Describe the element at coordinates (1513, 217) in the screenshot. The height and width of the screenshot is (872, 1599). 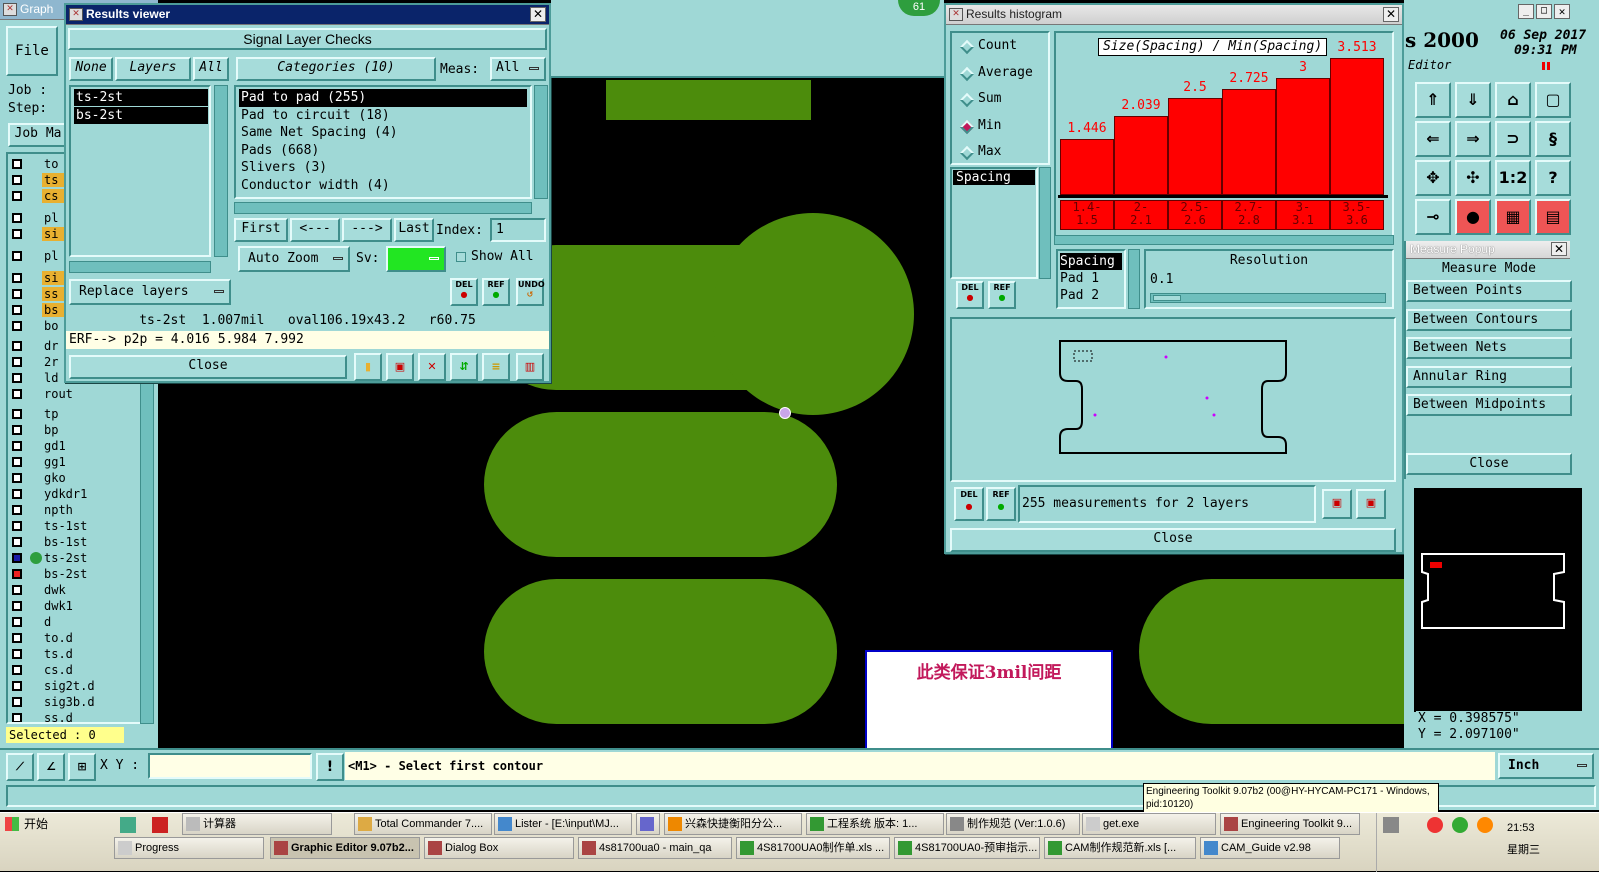
I see `net-icon: ▦` at that location.